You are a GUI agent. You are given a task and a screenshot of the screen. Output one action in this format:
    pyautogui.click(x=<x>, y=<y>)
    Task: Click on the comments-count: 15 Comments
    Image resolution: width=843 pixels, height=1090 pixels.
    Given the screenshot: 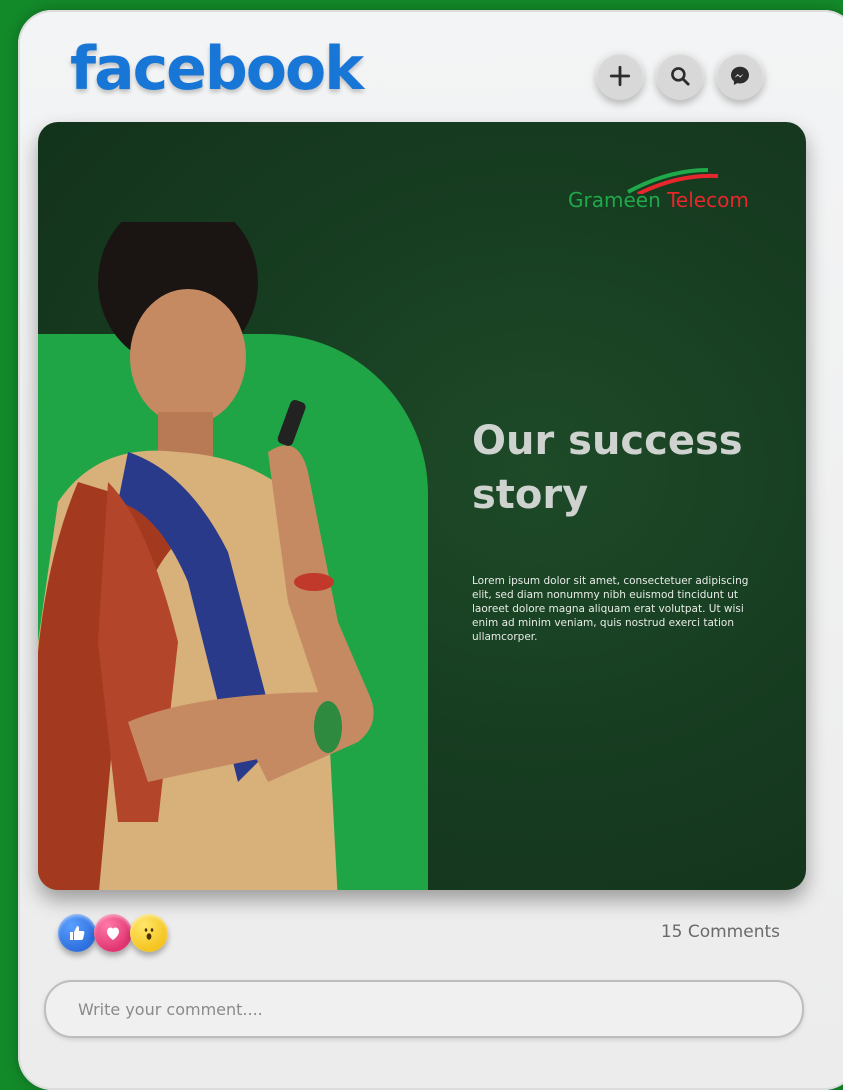 What is the action you would take?
    pyautogui.click(x=700, y=932)
    